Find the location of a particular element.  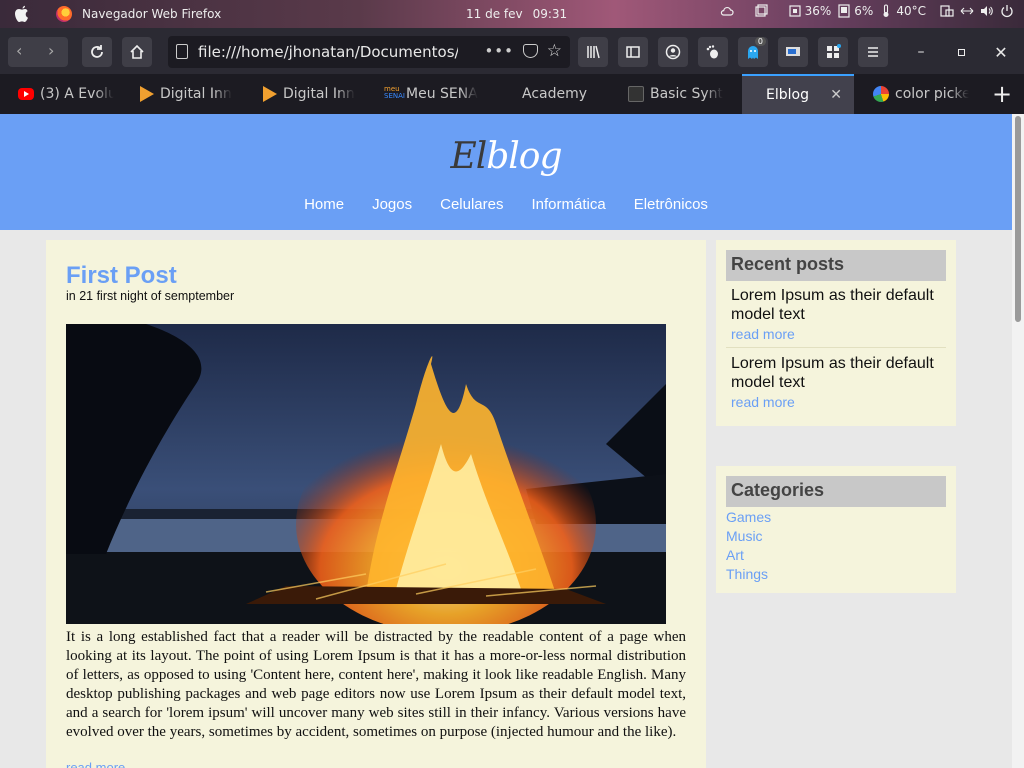

volume-icon is located at coordinates (987, 11).